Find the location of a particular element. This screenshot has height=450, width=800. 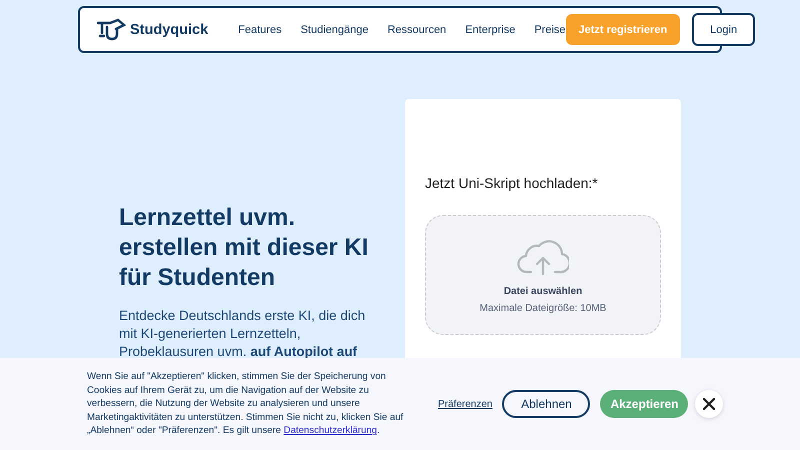

upload-label: Jetzt Uni-Skript hochladen:* is located at coordinates (512, 183).